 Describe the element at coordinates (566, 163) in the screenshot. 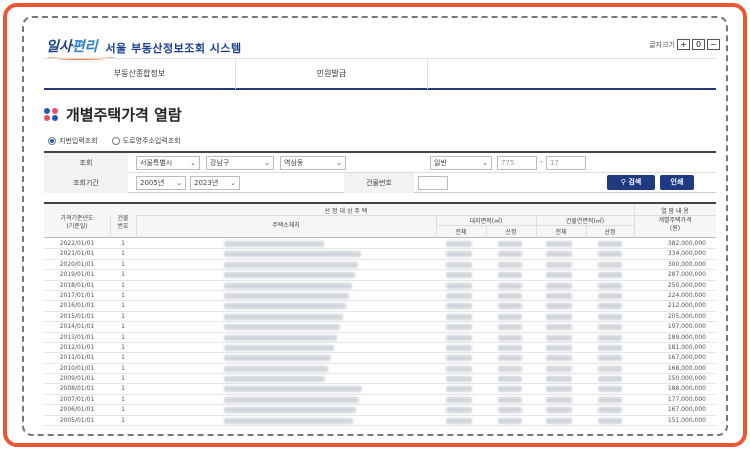

I see `bubun-input: 17` at that location.